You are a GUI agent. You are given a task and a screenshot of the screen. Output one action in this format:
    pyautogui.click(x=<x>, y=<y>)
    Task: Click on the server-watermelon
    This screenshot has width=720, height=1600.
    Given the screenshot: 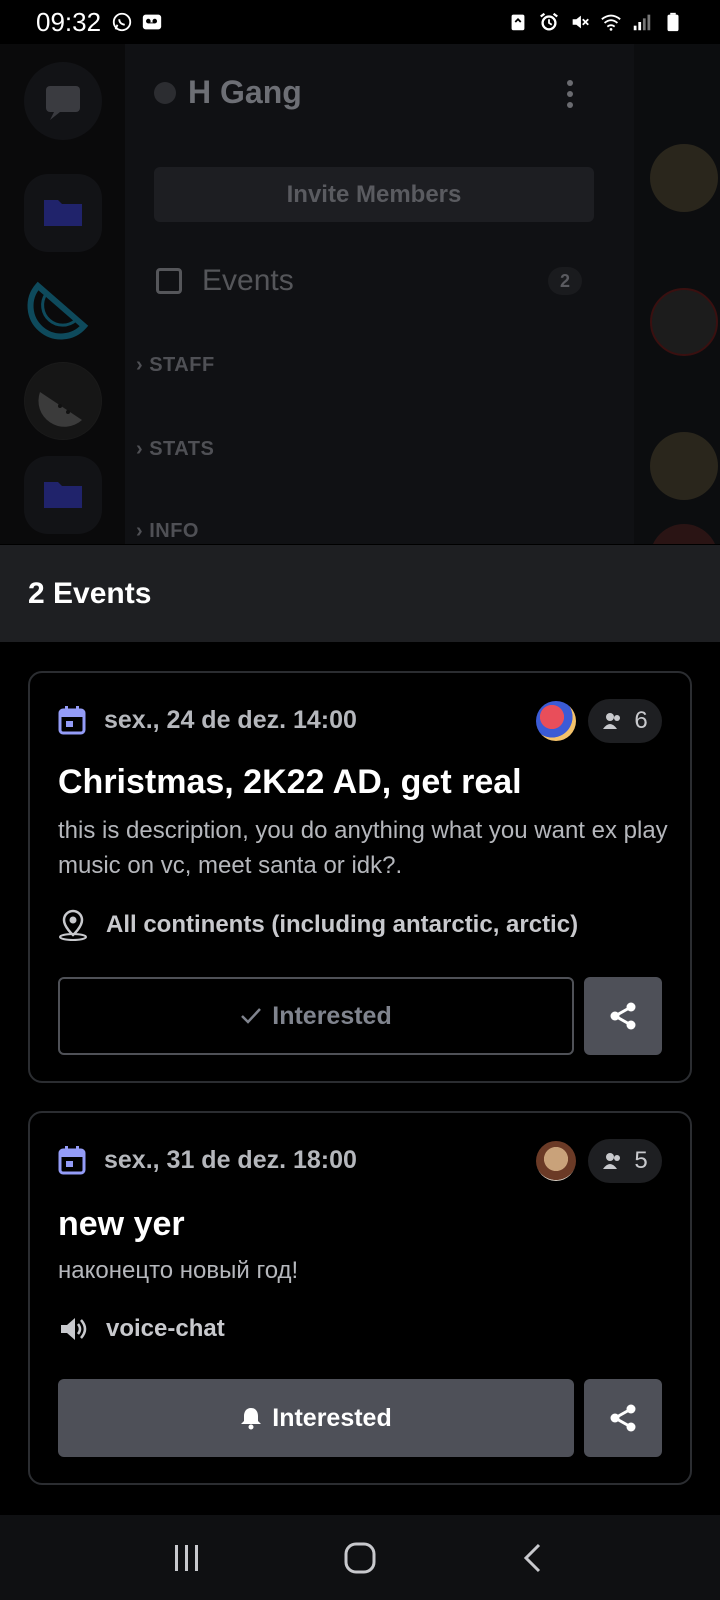 What is the action you would take?
    pyautogui.click(x=63, y=305)
    